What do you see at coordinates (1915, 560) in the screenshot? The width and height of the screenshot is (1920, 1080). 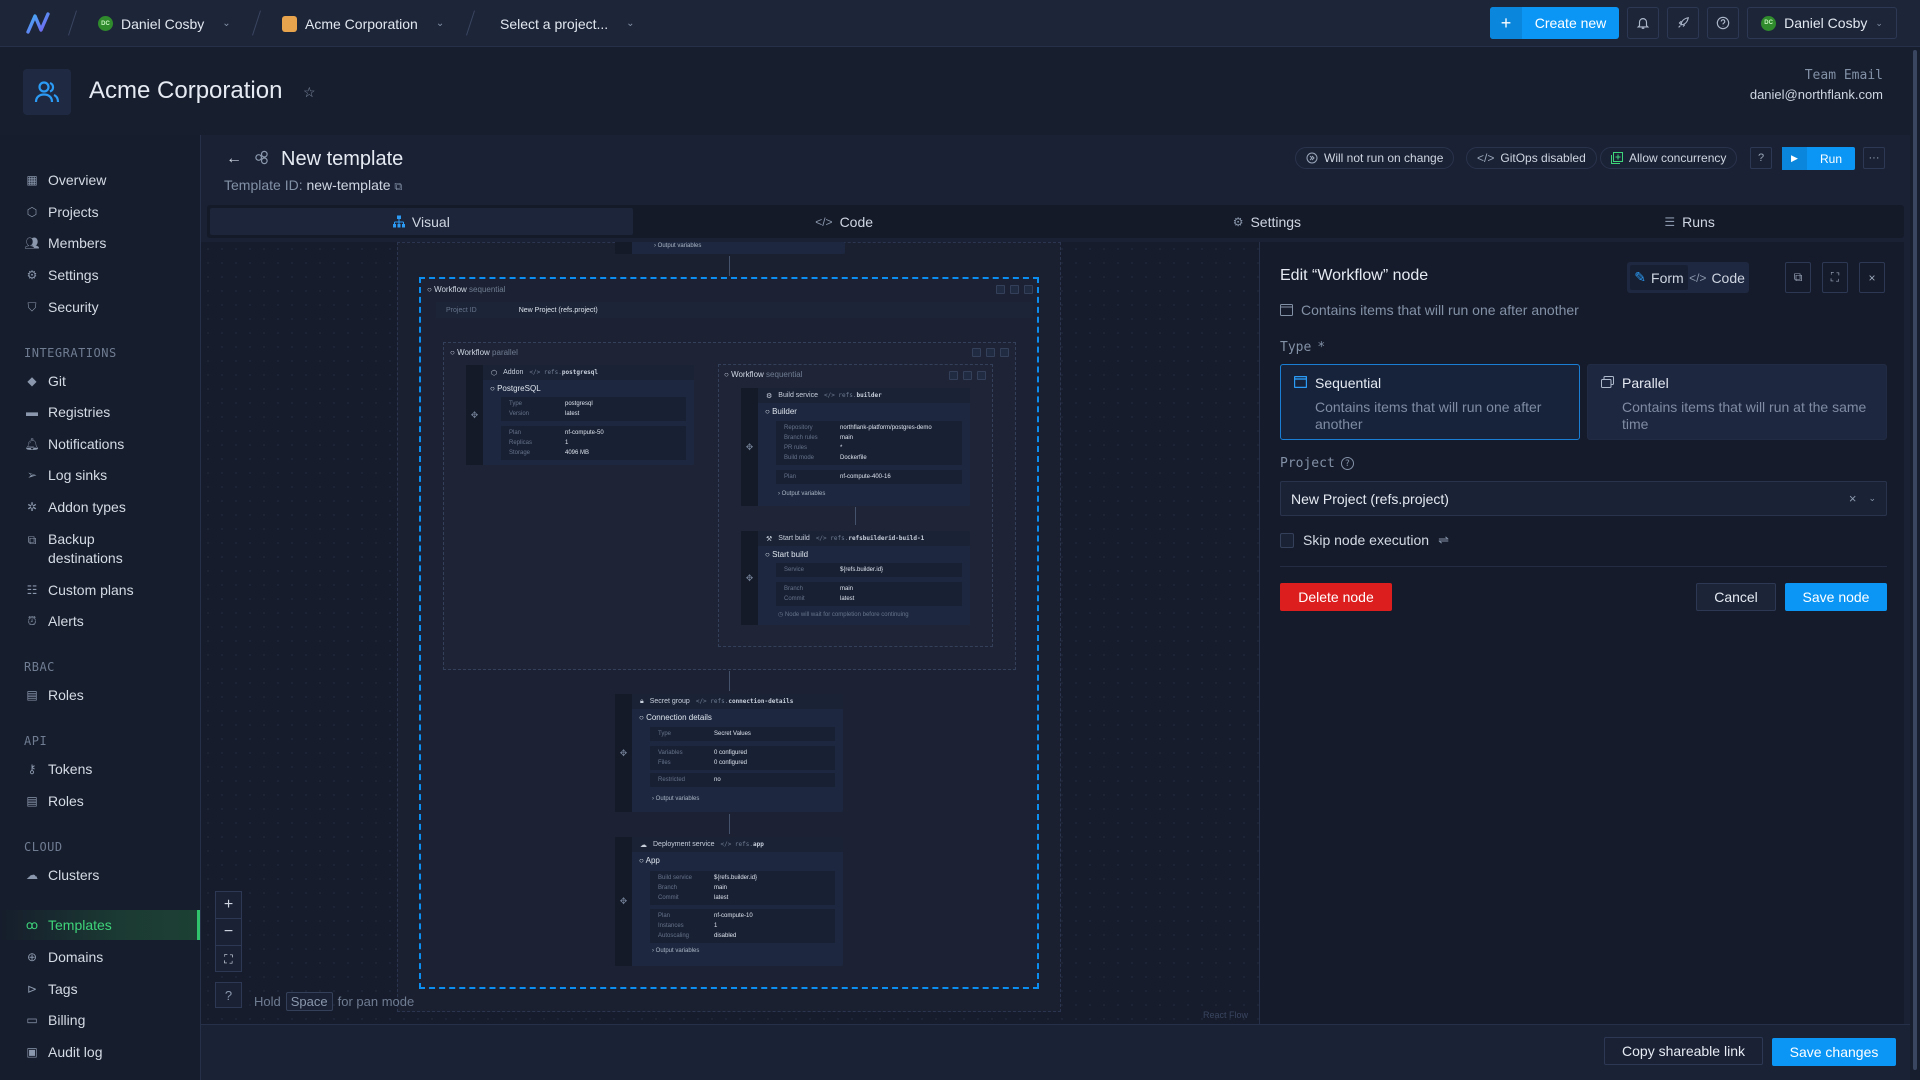 I see `scrollbar-thumb` at bounding box center [1915, 560].